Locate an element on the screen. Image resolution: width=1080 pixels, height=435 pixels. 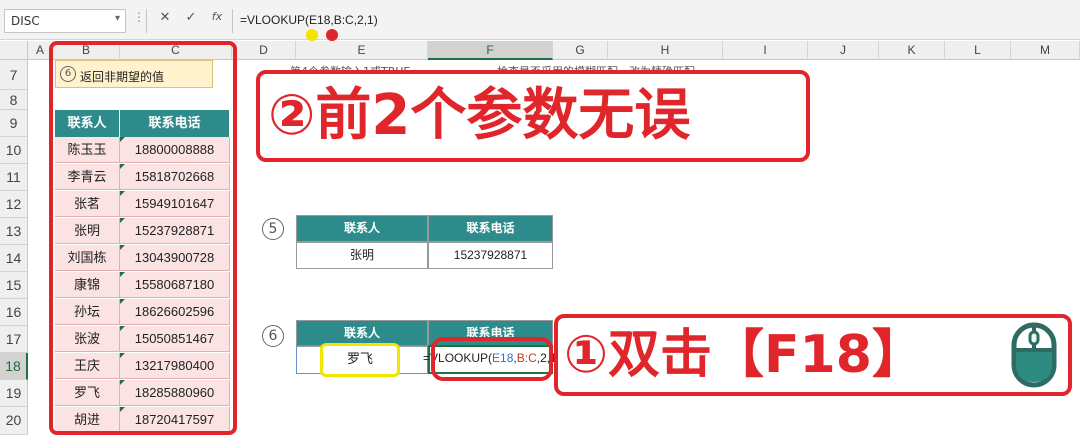
column-header-d: D is located at coordinates (264, 50).